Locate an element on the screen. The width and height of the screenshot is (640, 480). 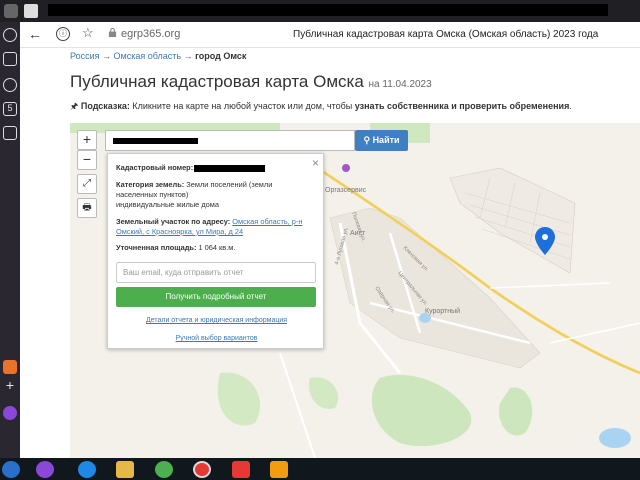
redacted-search-value is located at coordinates (155, 141).